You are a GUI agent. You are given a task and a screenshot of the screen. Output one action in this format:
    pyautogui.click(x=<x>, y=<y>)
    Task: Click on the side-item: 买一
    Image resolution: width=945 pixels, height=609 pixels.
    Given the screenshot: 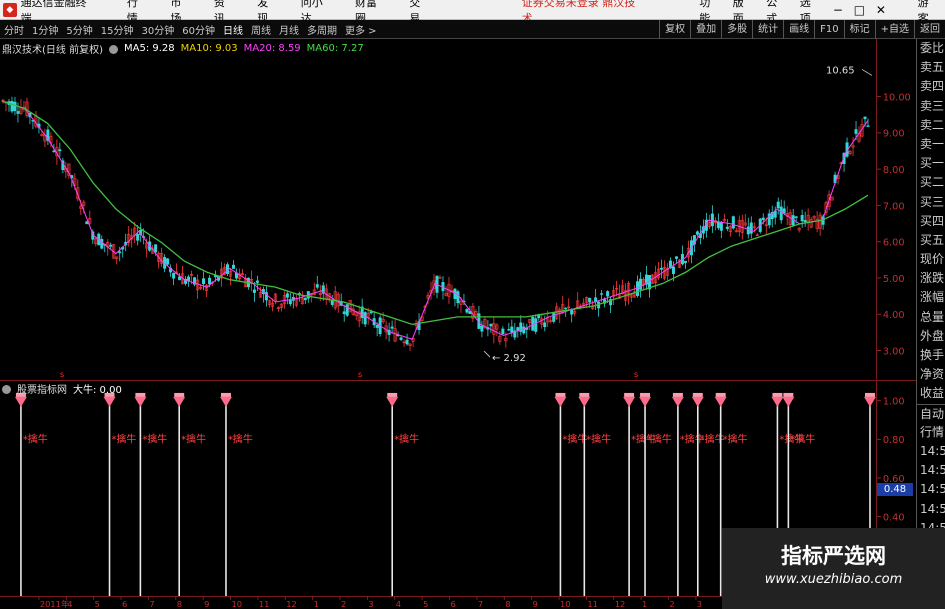 What is the action you would take?
    pyautogui.click(x=931, y=163)
    